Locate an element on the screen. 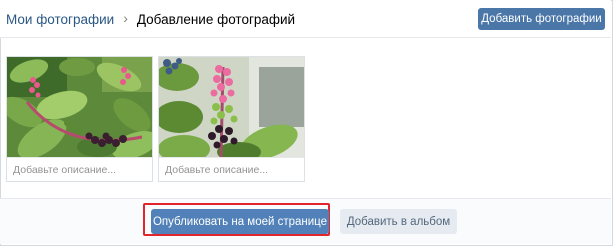 Image resolution: width=613 pixels, height=246 pixels. page-title: Добавление фотографий is located at coordinates (216, 19).